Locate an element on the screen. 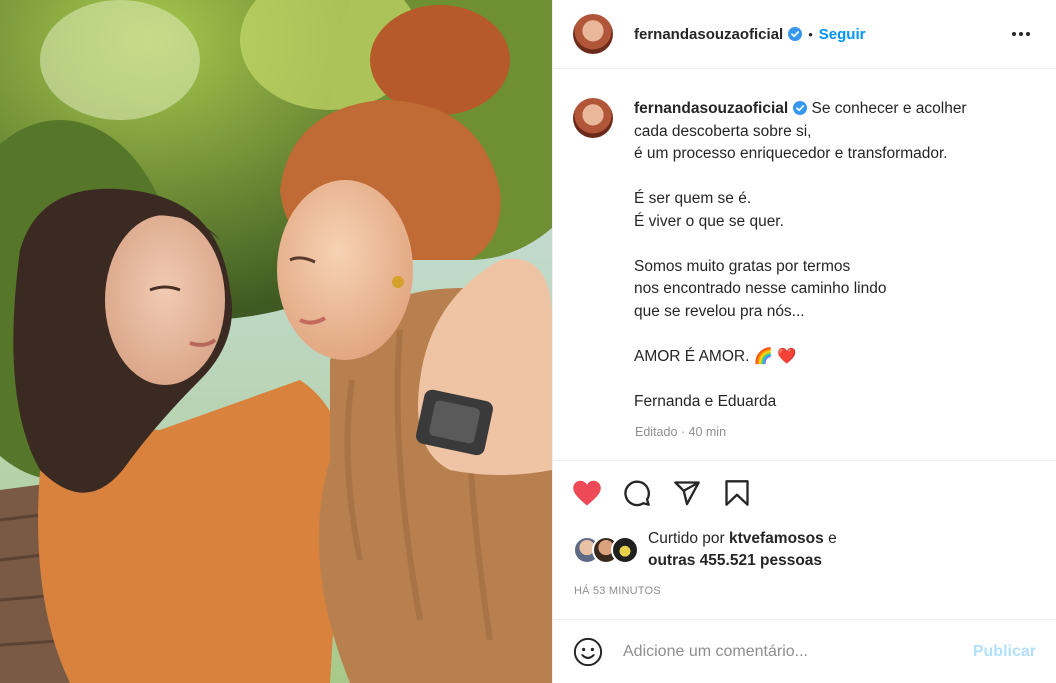  caption-line: cada descoberta sobre si, is located at coordinates (723, 131).